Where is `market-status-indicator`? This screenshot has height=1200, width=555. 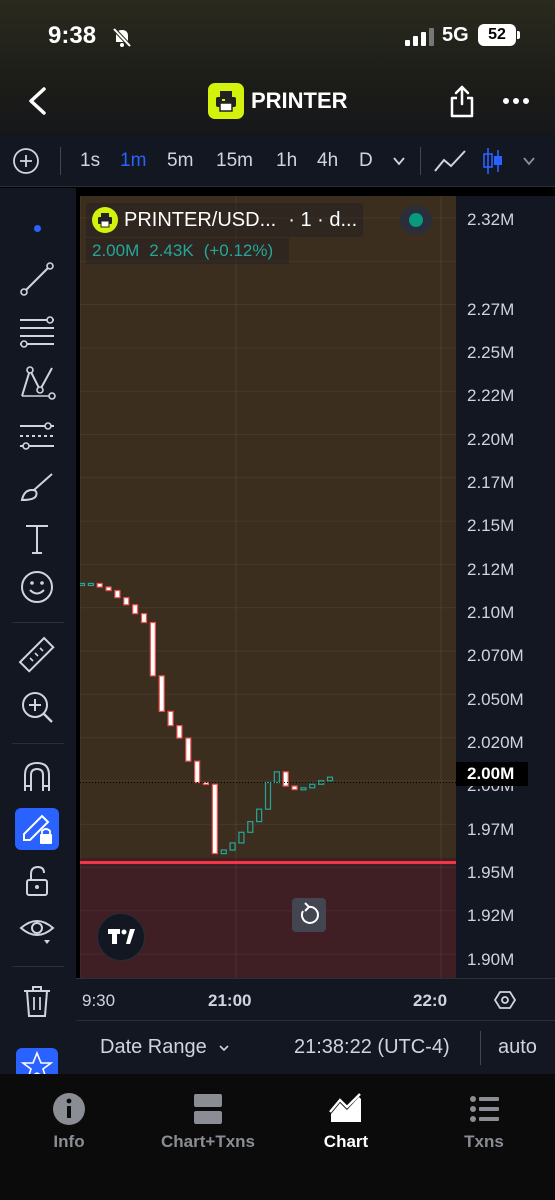
market-status-indicator is located at coordinates (416, 220).